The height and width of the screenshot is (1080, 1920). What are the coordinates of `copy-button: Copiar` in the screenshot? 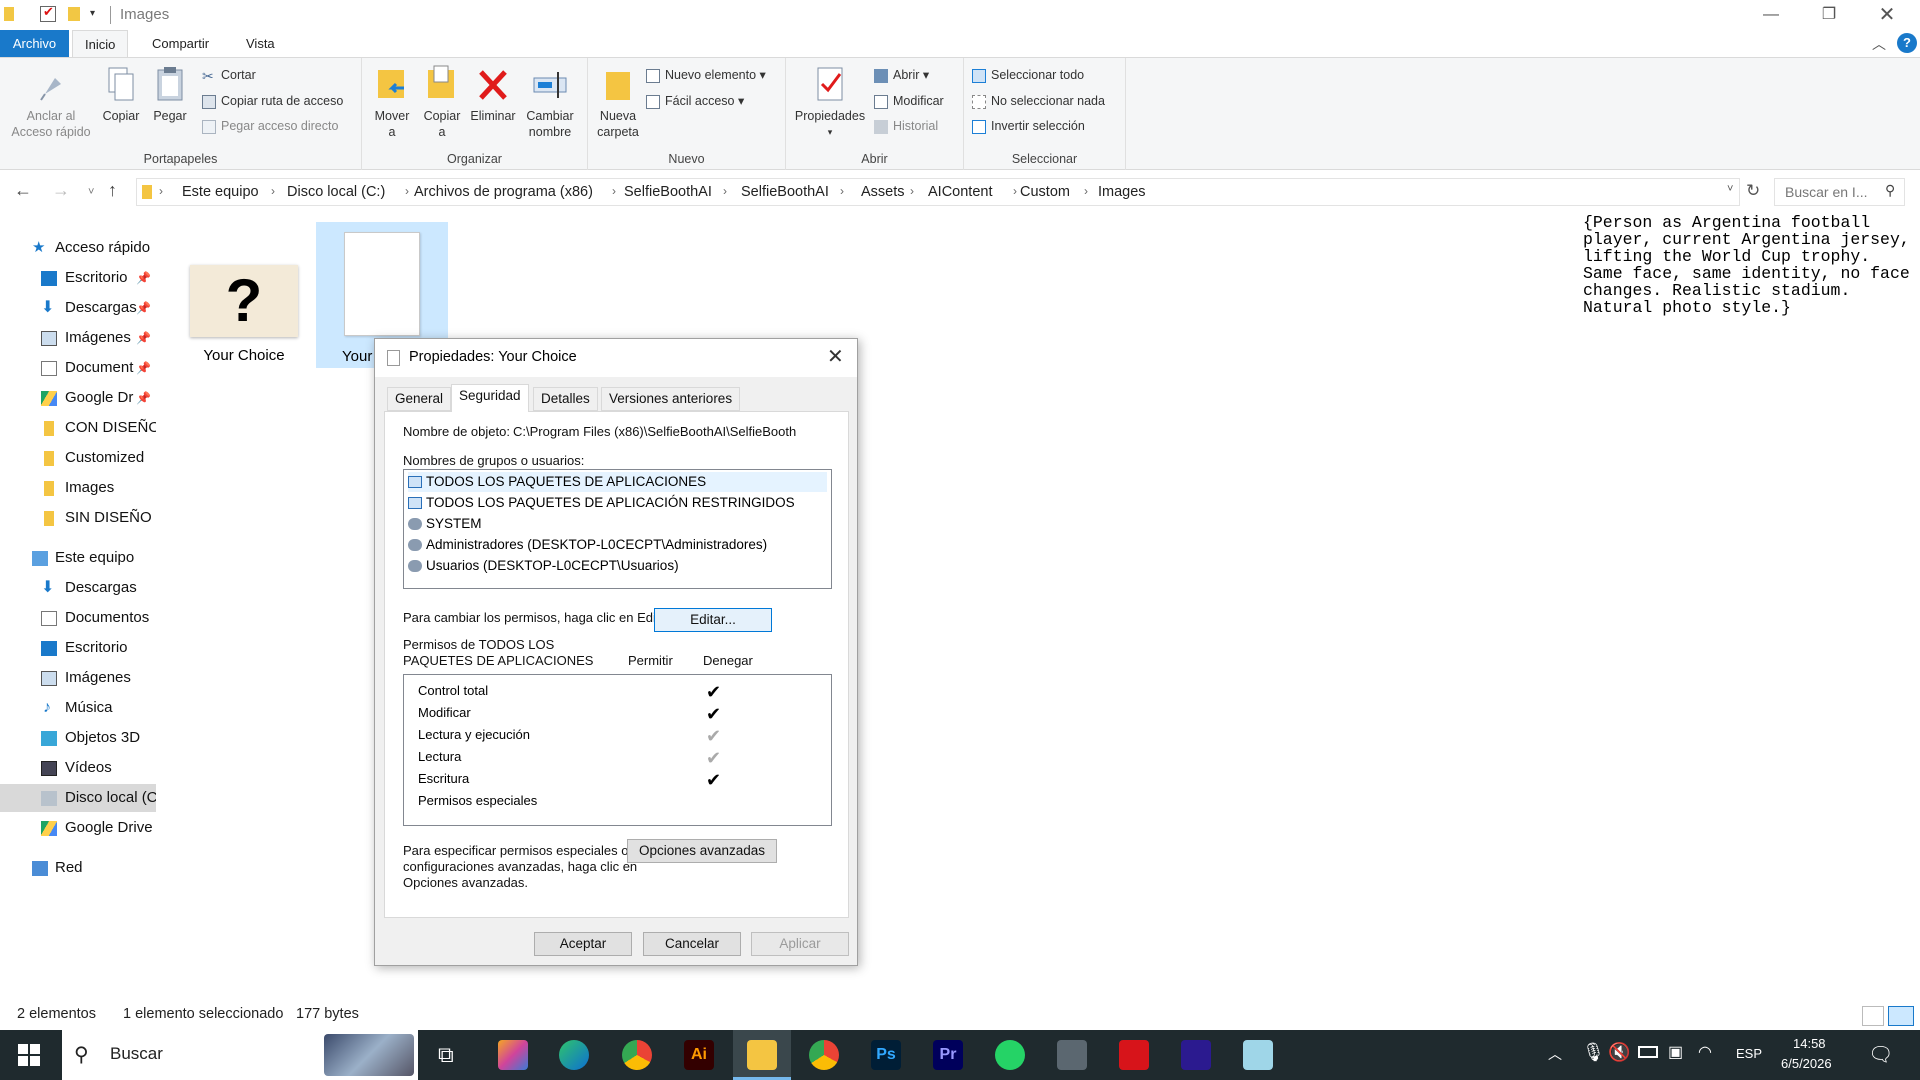 It's located at (121, 94).